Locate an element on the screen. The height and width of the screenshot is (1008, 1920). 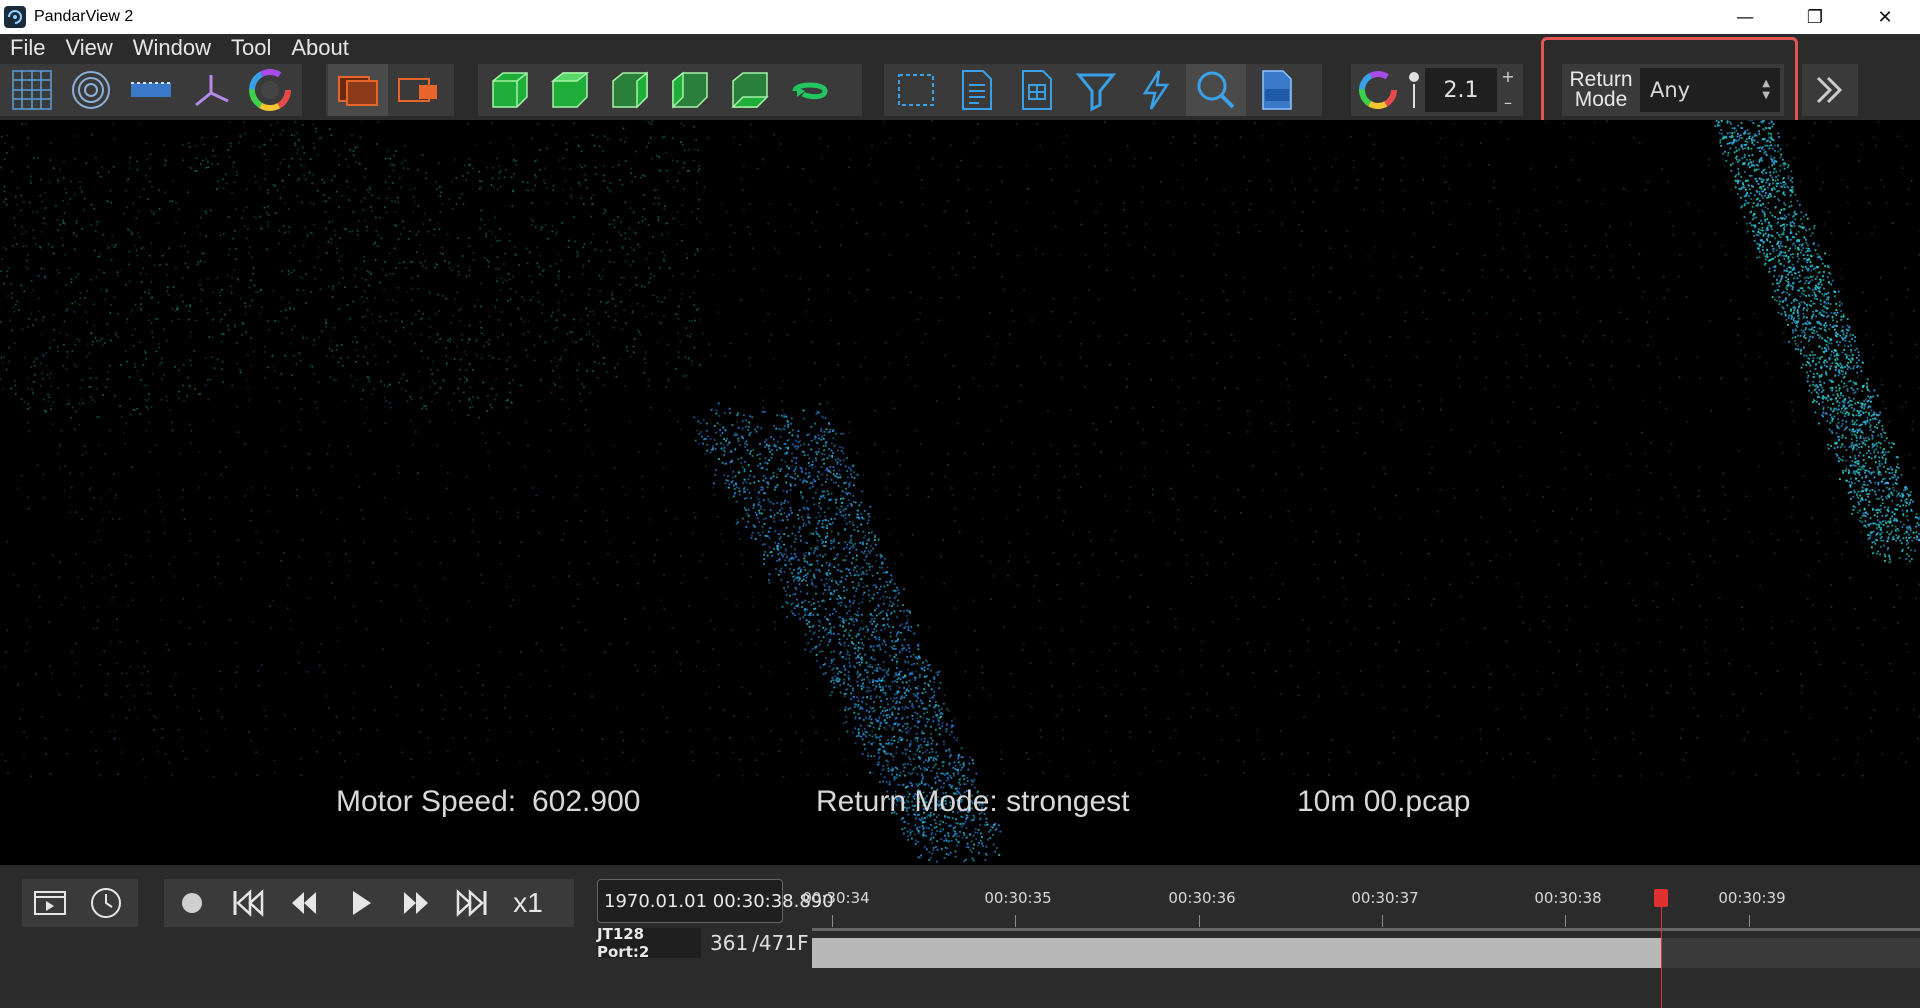
view-front-button is located at coordinates (510, 90).